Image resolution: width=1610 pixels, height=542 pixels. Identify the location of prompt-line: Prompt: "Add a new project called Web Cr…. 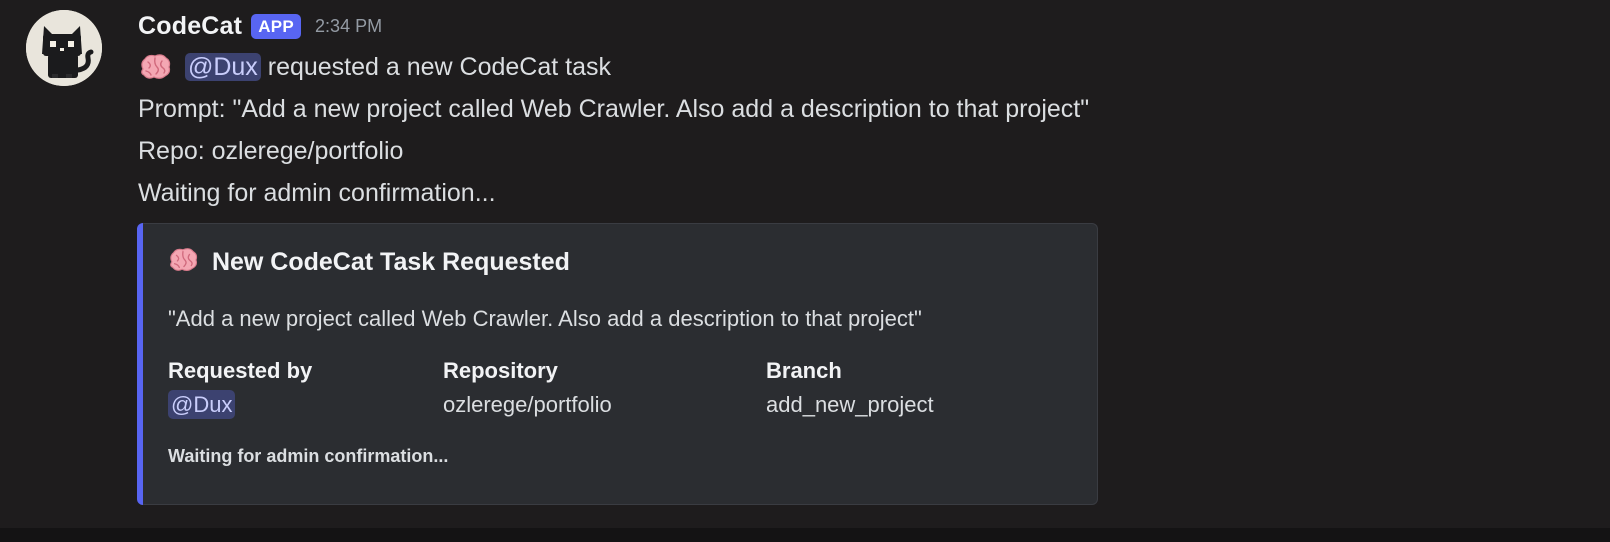
(614, 109).